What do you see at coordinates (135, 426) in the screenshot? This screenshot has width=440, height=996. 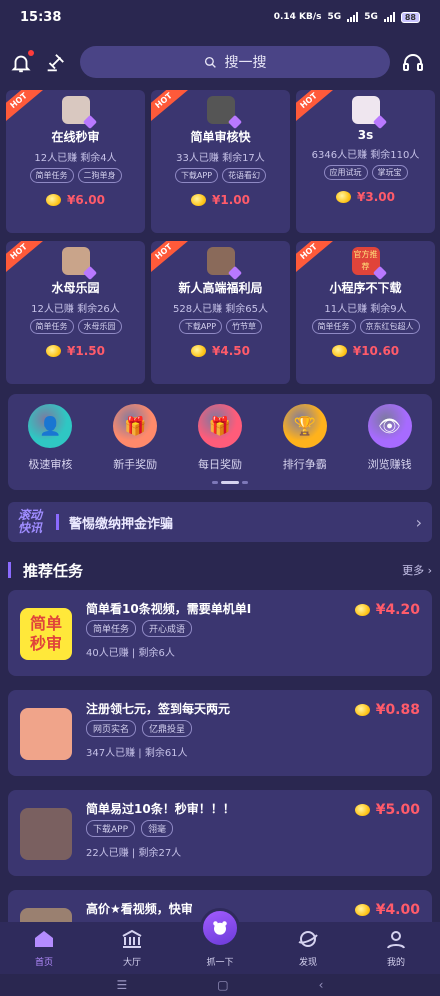 I see `quick-action-icon: 🎁` at bounding box center [135, 426].